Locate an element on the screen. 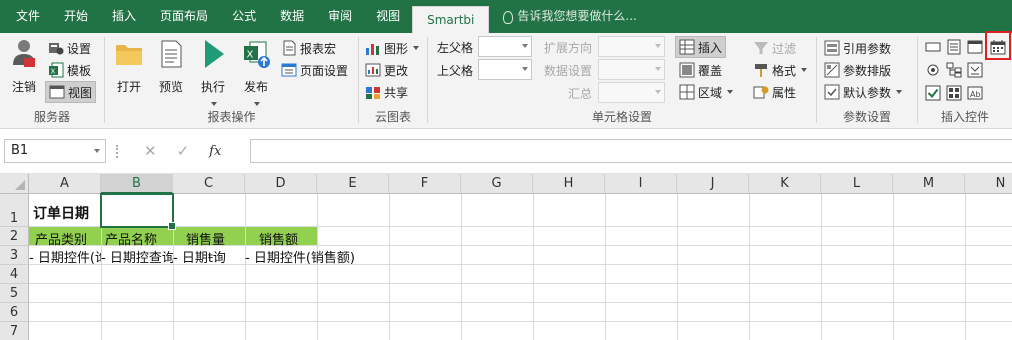 Image resolution: width=1012 pixels, height=340 pixels. cell-a2: 产品类别 is located at coordinates (61, 238).